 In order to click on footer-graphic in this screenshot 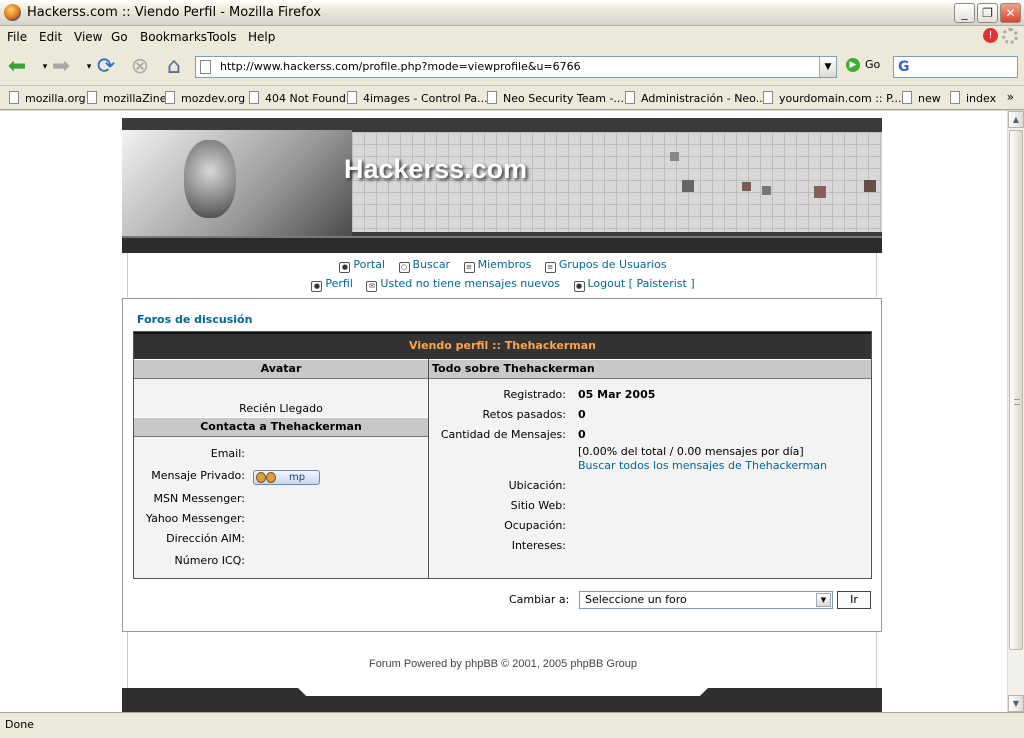, I will do `click(502, 700)`.